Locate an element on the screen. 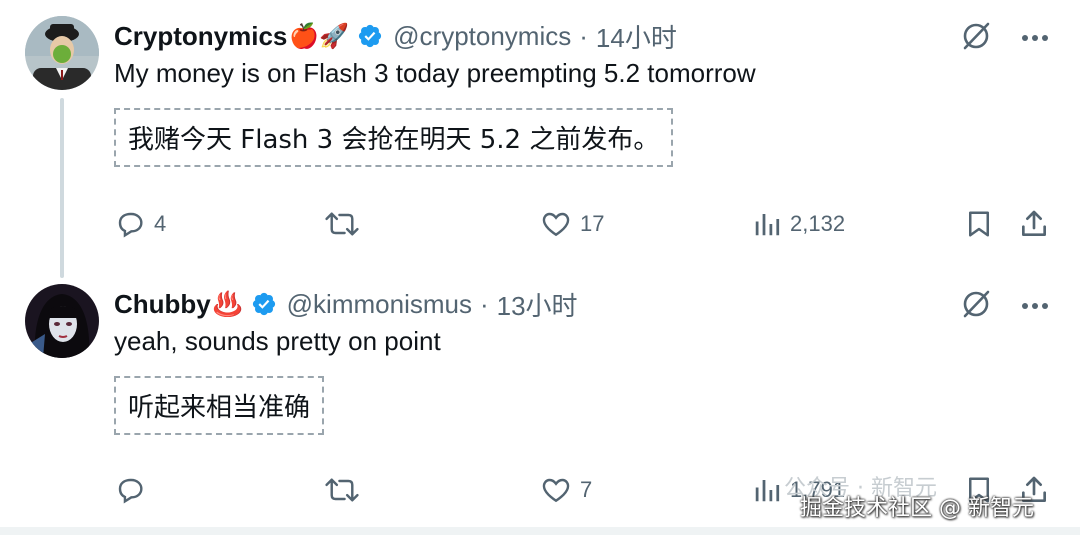 The image size is (1080, 535). name-emoji: 🍎🚀 is located at coordinates (319, 36).